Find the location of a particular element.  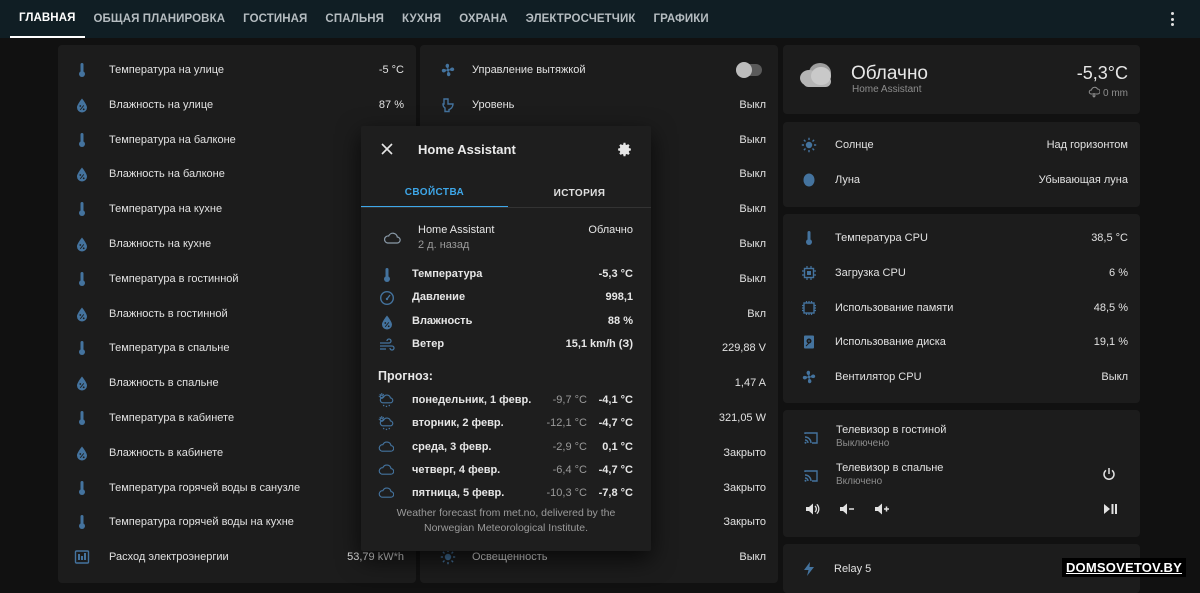

toilet-icon is located at coordinates (448, 105).